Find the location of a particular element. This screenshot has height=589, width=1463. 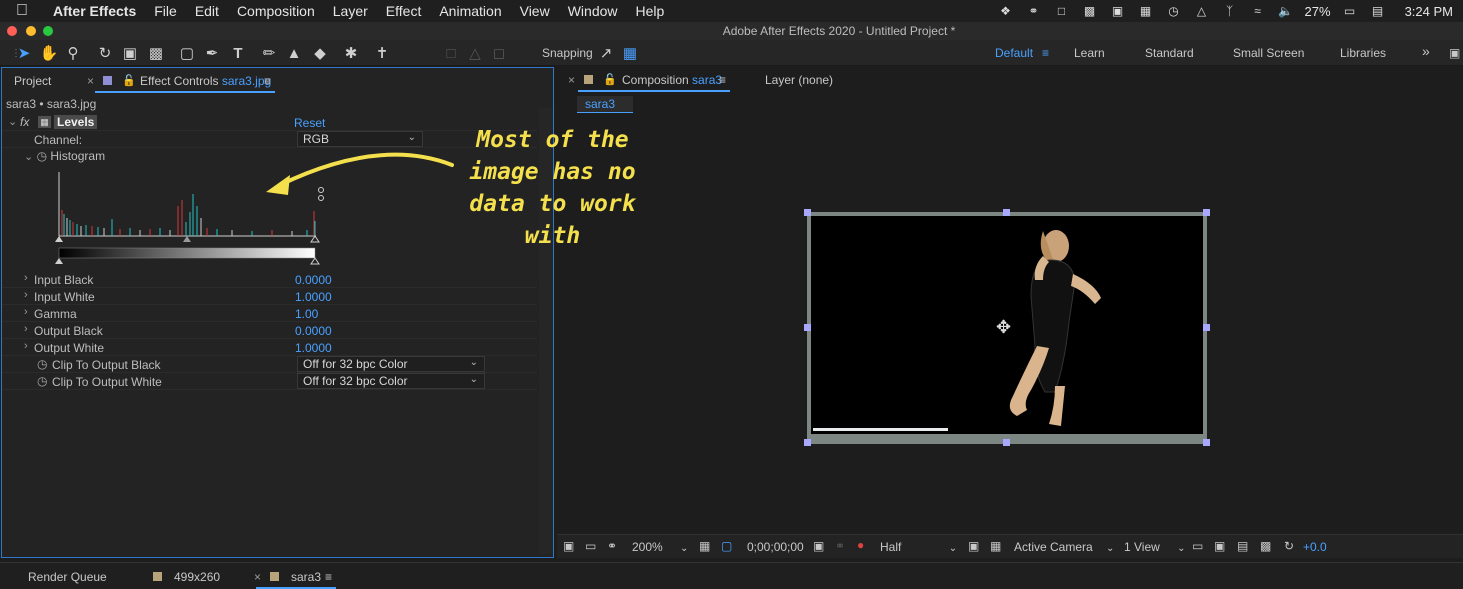

input-menu-icon: ▤ is located at coordinates (1378, 11).